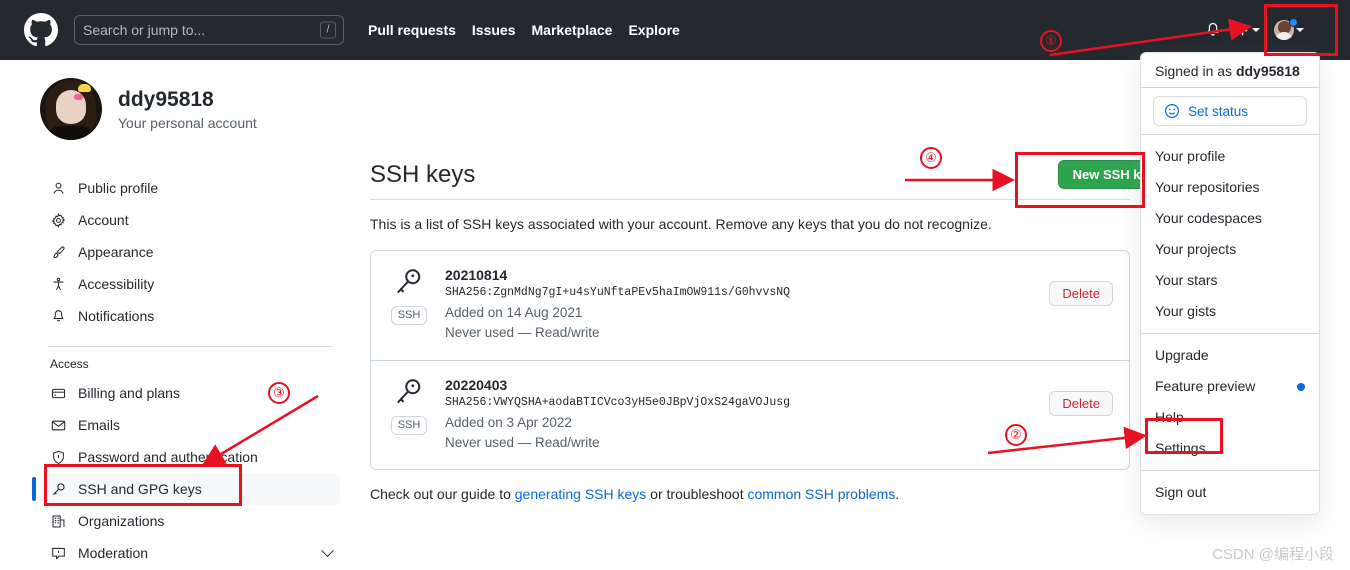 The width and height of the screenshot is (1350, 570). I want to click on sidebar-item-label: Public profile, so click(118, 188).